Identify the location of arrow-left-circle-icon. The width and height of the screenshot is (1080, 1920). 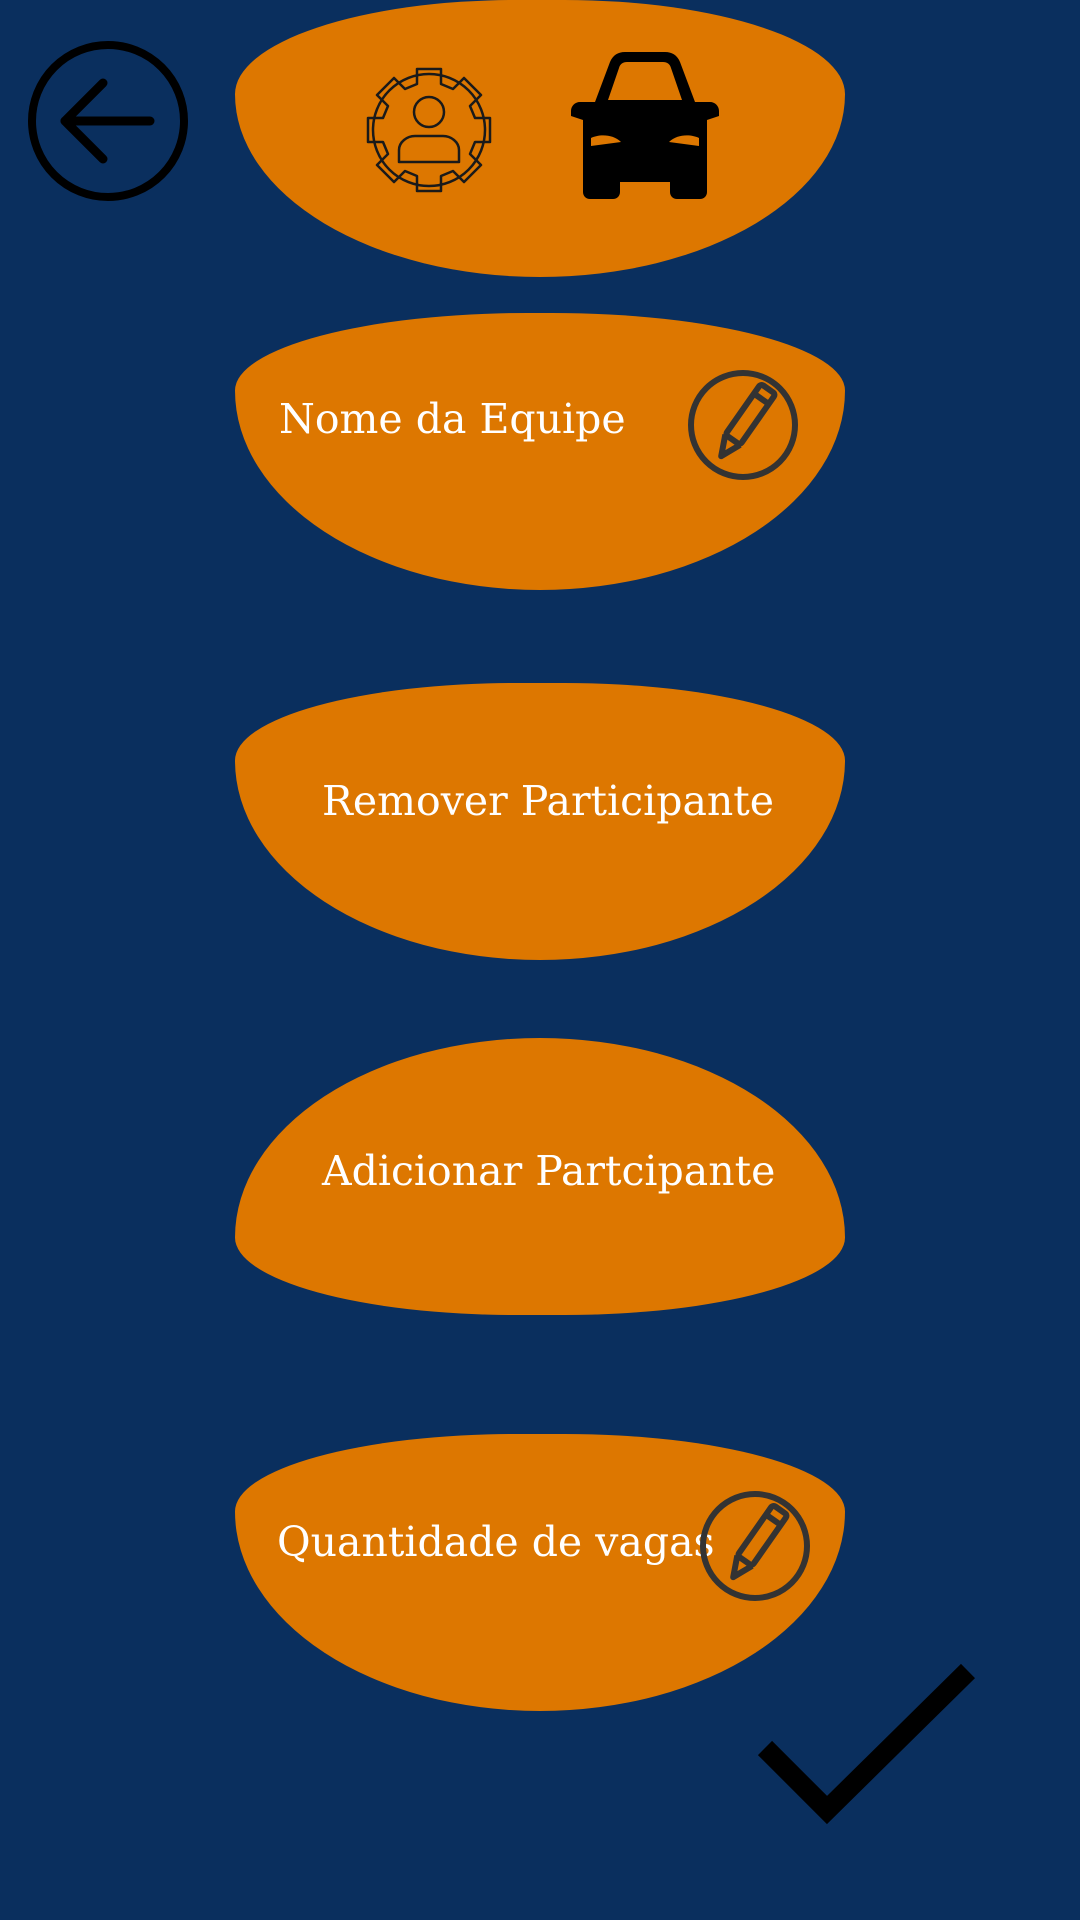
(108, 121).